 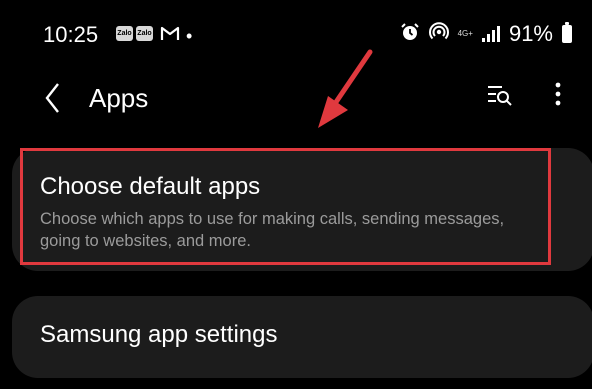 I want to click on back-button, so click(x=53, y=100).